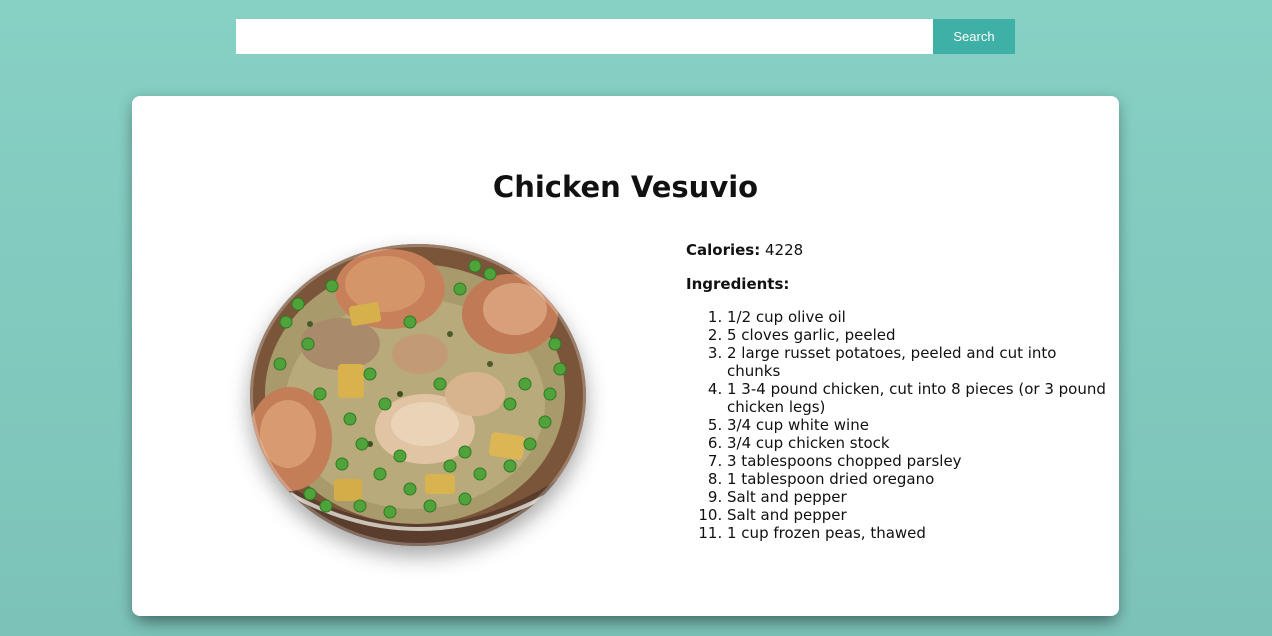 This screenshot has height=636, width=1272. Describe the element at coordinates (584, 36) in the screenshot. I see `search-input` at that location.